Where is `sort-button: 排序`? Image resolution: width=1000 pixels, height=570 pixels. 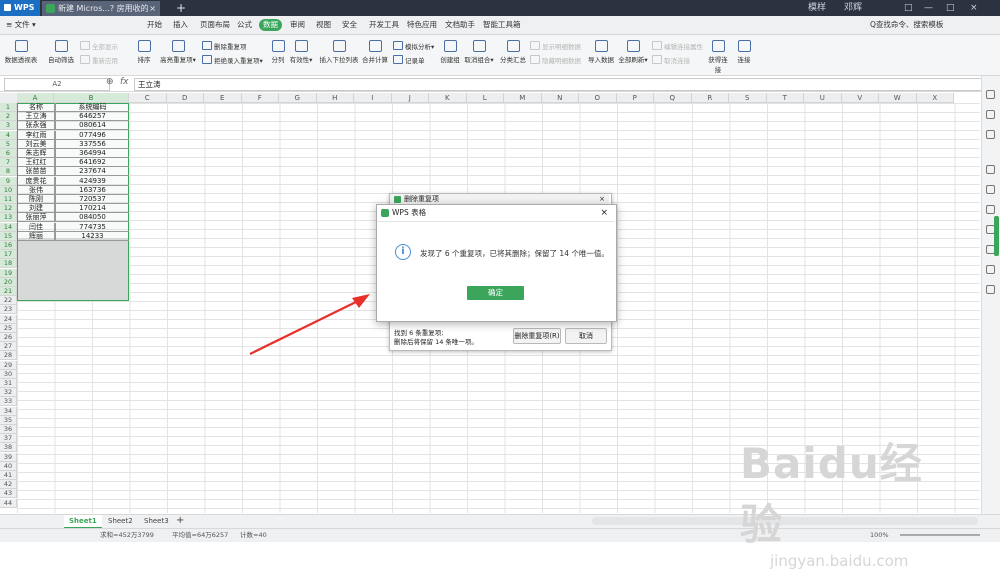 sort-button: 排序 is located at coordinates (144, 52).